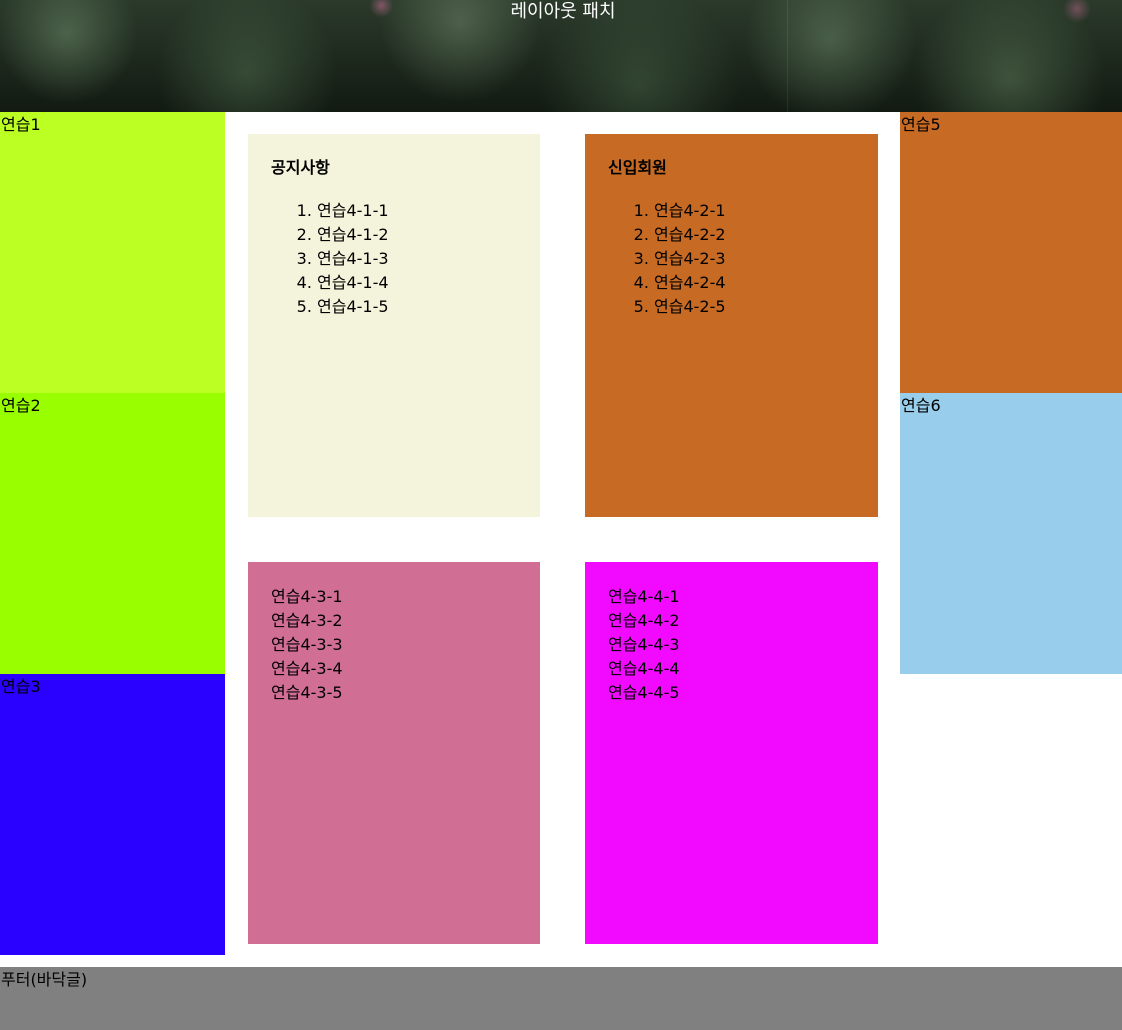  Describe the element at coordinates (563, 11) in the screenshot. I see `page-title: 레이아웃 패치` at that location.